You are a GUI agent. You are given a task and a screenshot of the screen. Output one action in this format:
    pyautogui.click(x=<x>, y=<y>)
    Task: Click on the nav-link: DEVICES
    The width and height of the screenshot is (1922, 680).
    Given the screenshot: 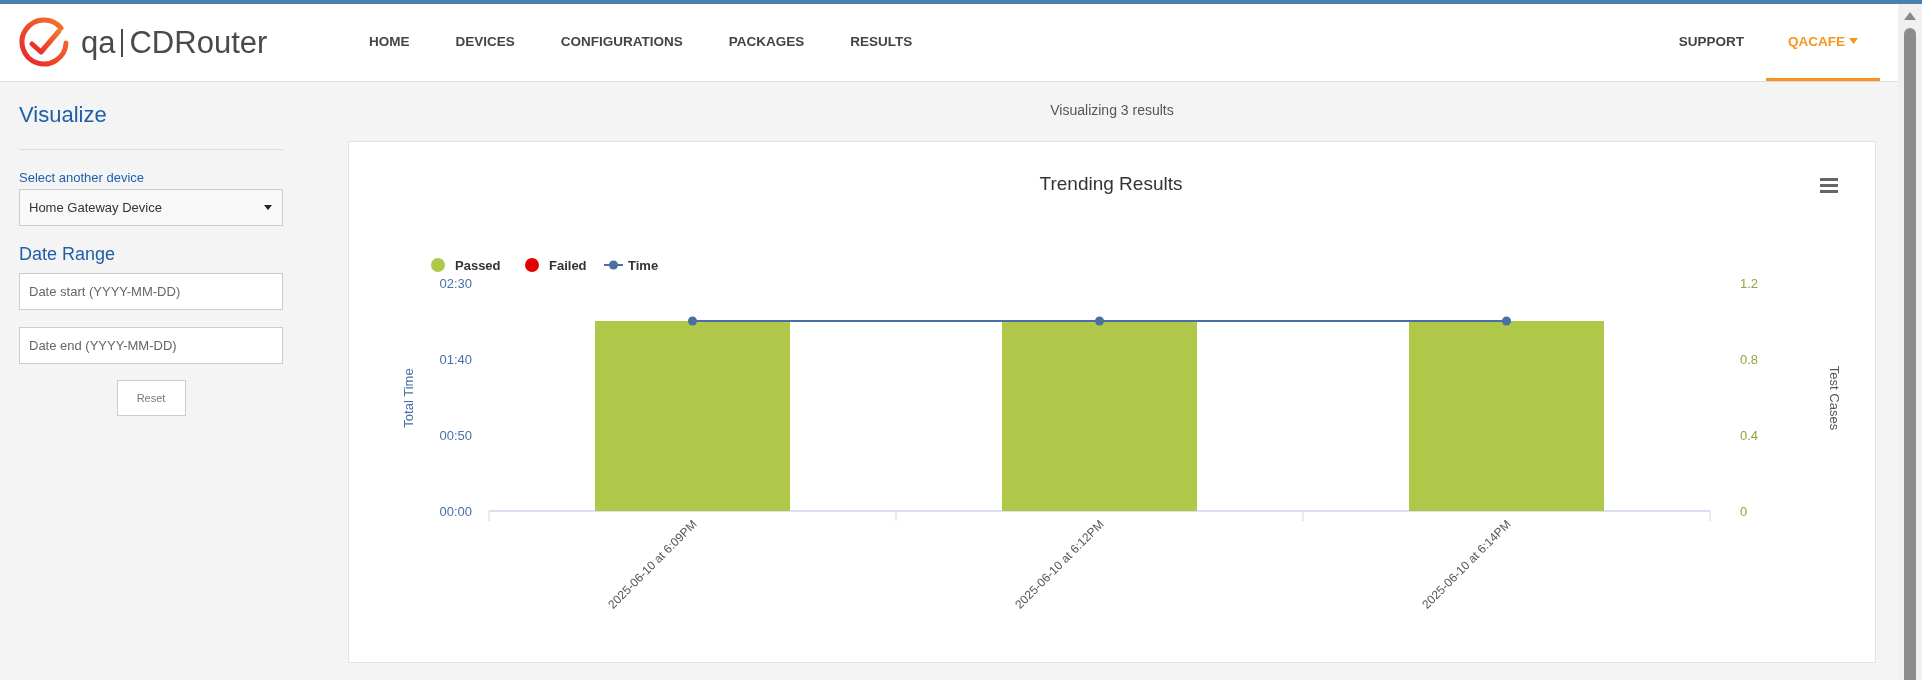 What is the action you would take?
    pyautogui.click(x=485, y=42)
    